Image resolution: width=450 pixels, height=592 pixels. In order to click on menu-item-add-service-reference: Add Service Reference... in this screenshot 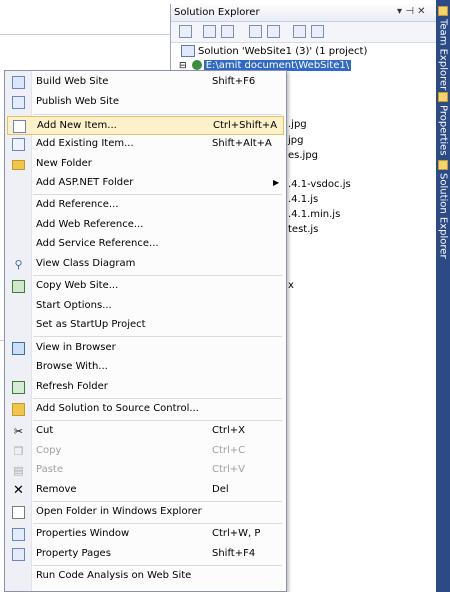, I will do `click(145, 244)`.